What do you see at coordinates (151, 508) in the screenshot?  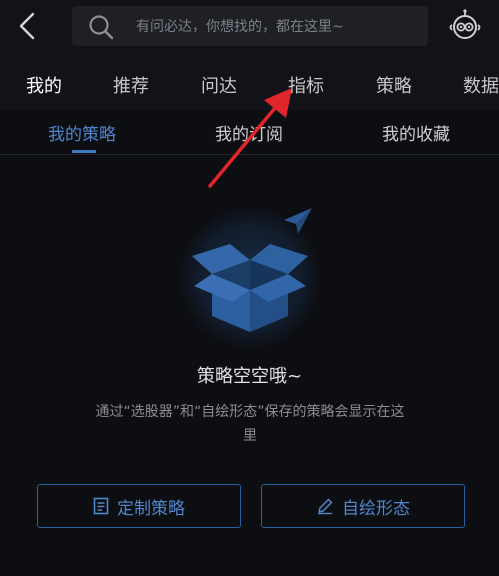 I see `custom-strategy-label: 定制策略` at bounding box center [151, 508].